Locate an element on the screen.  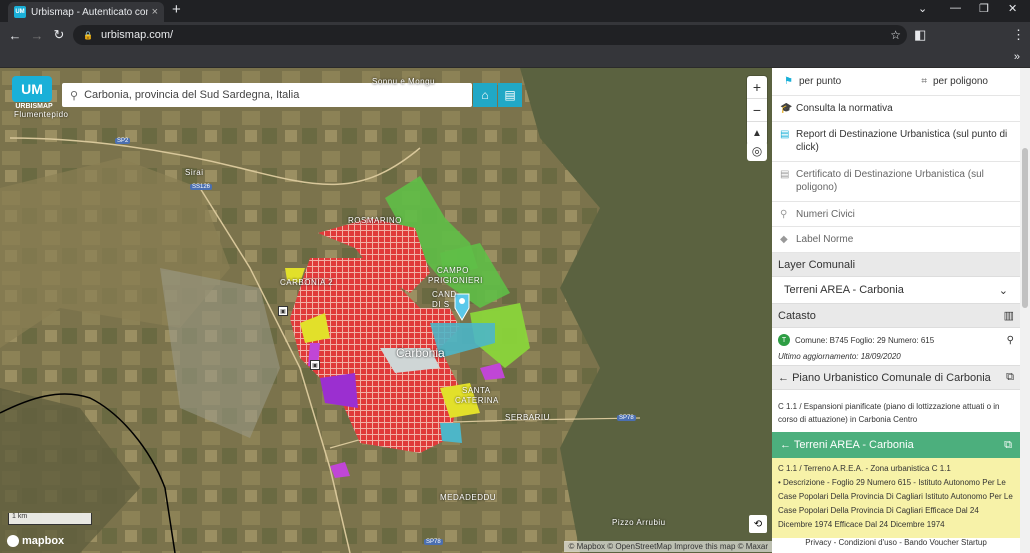
menu-icon: ⋮ is located at coordinates (1018, 35).